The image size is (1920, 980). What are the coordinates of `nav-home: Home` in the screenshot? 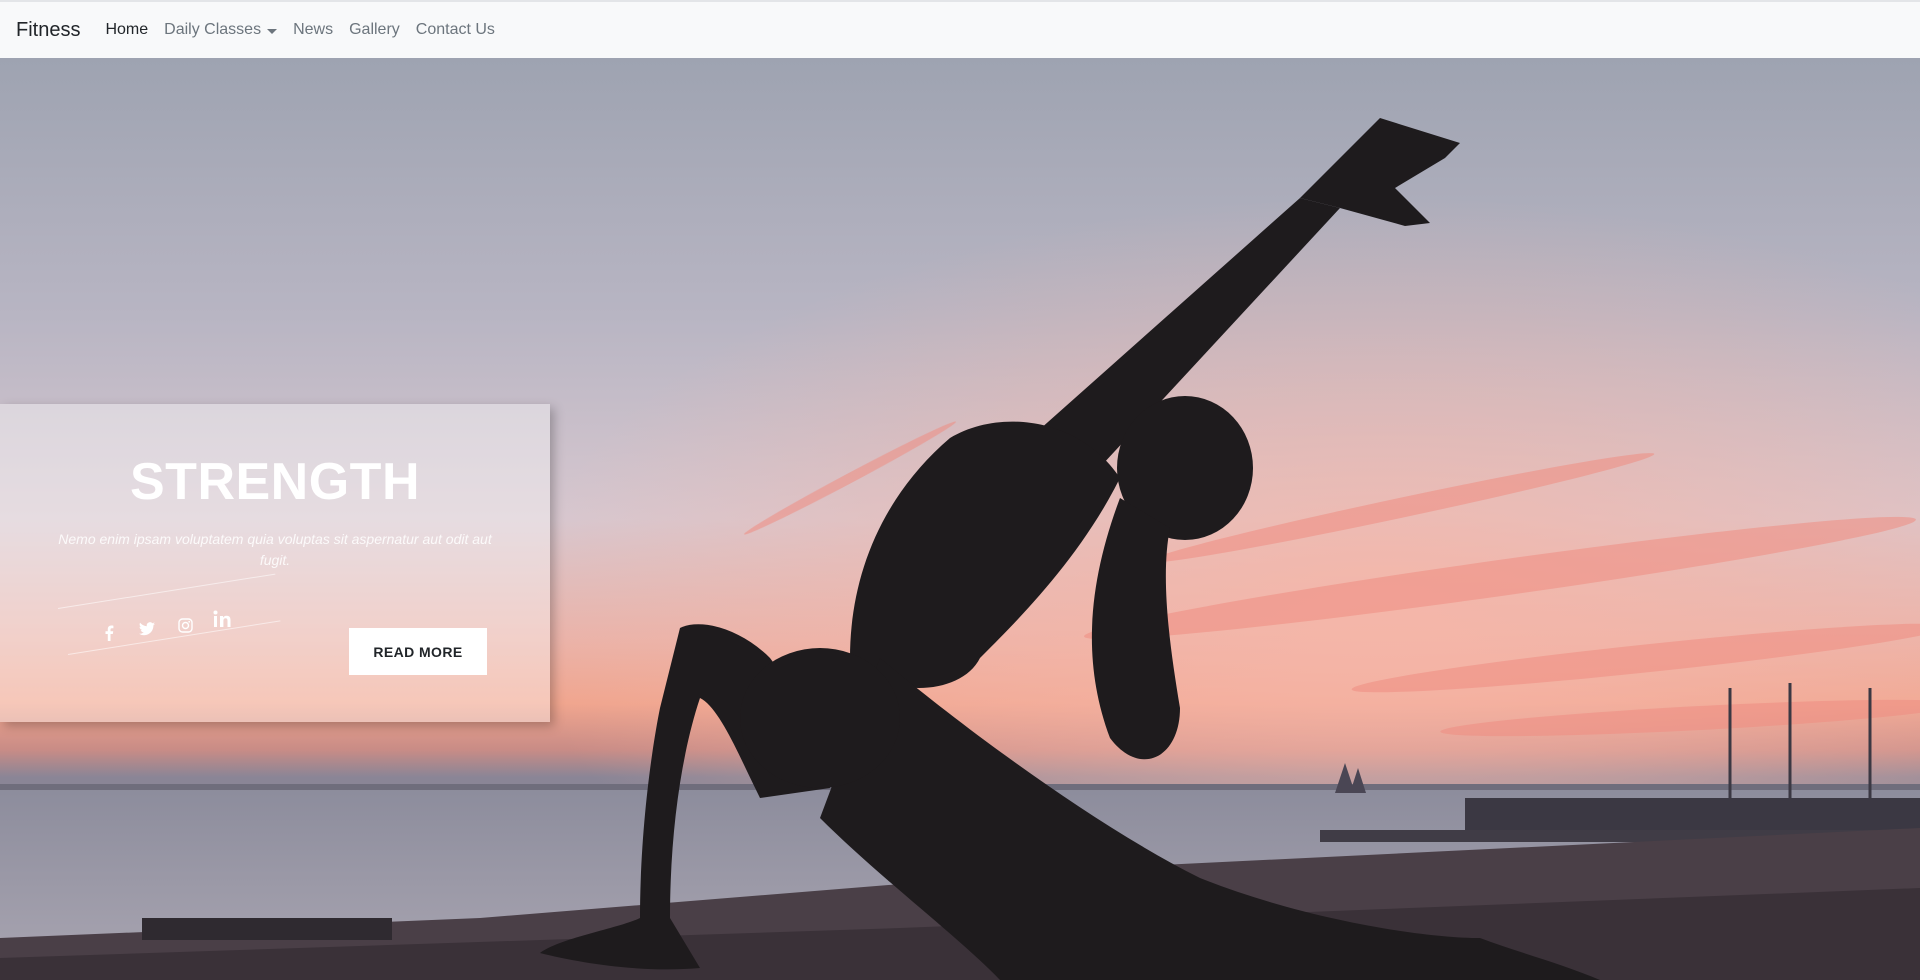 It's located at (126, 30).